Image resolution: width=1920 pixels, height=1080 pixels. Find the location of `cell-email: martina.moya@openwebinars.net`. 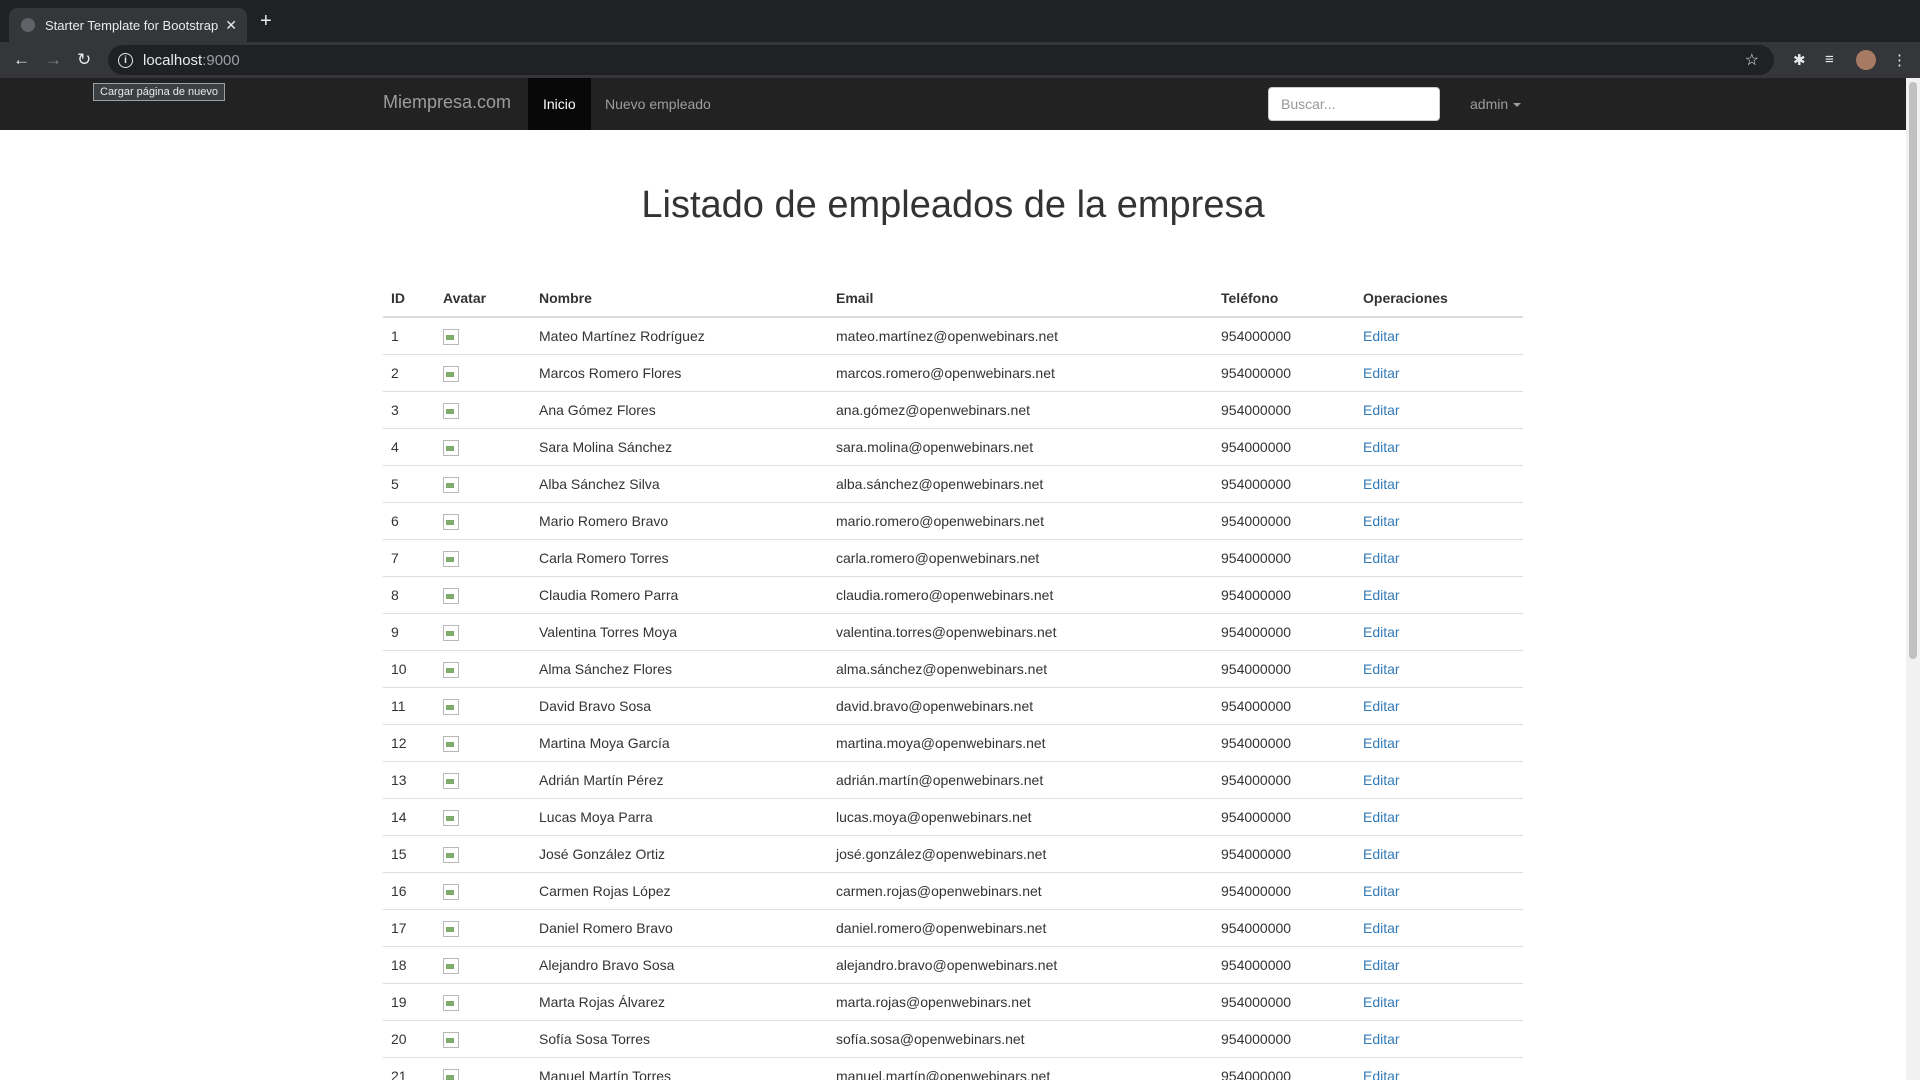

cell-email: martina.moya@openwebinars.net is located at coordinates (1020, 743).